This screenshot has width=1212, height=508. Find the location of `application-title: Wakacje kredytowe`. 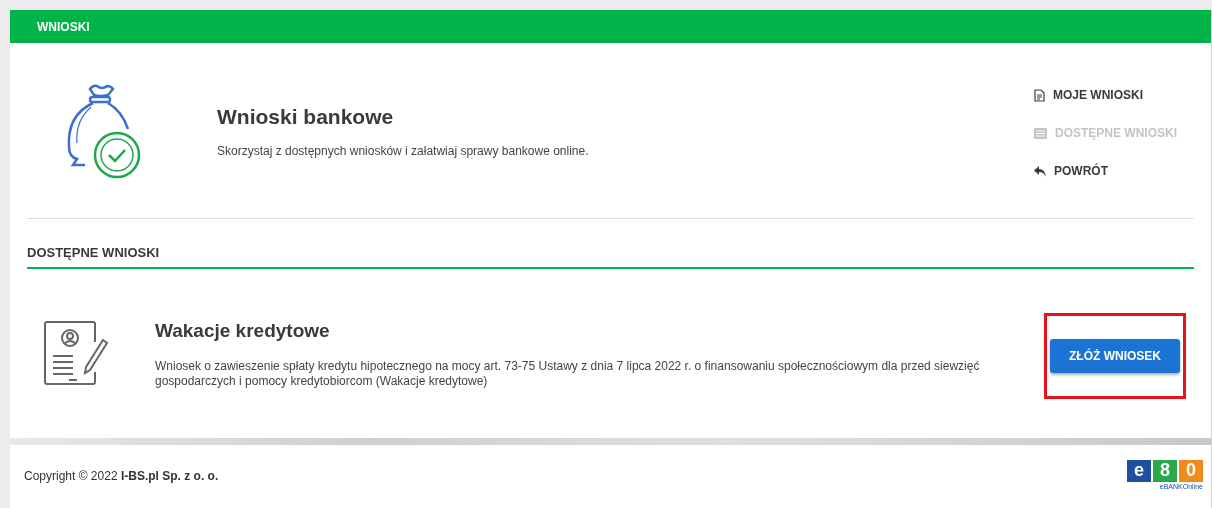

application-title: Wakacje kredytowe is located at coordinates (243, 330).